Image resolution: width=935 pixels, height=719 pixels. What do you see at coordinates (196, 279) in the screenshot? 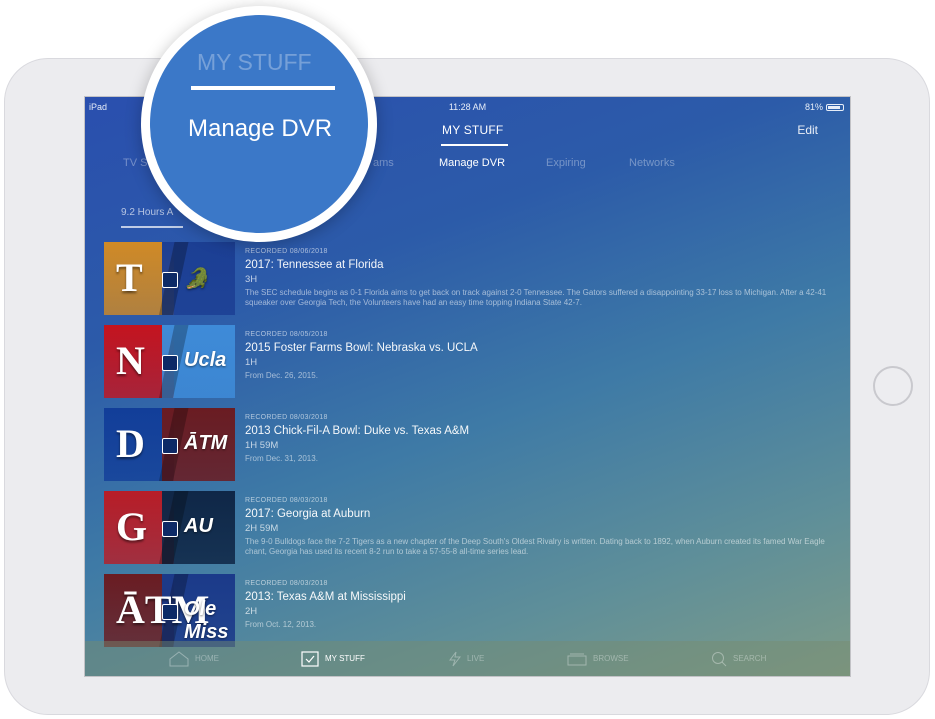
I see `team-right-logo: 🐊` at bounding box center [196, 279].